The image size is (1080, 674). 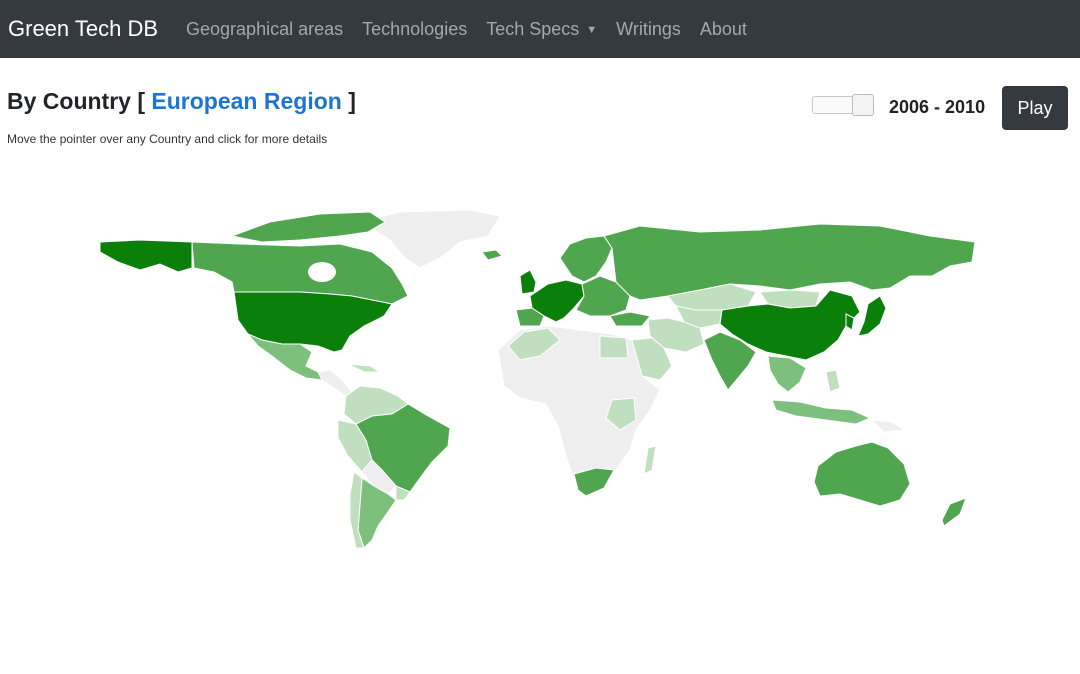 What do you see at coordinates (821, 412) in the screenshot?
I see `country-indonesia` at bounding box center [821, 412].